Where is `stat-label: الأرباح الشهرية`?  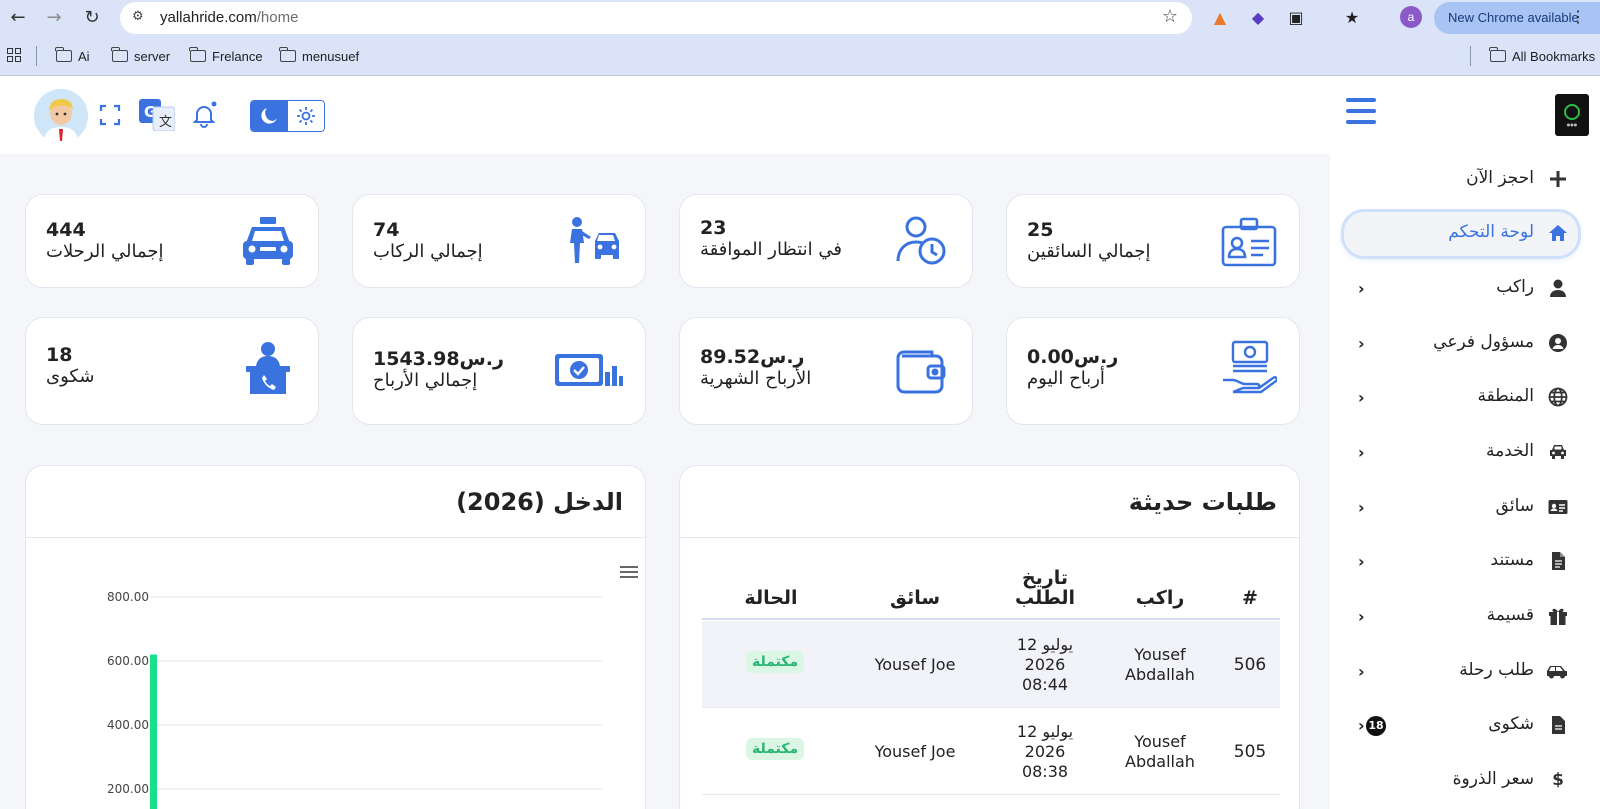 stat-label: الأرباح الشهرية is located at coordinates (756, 378).